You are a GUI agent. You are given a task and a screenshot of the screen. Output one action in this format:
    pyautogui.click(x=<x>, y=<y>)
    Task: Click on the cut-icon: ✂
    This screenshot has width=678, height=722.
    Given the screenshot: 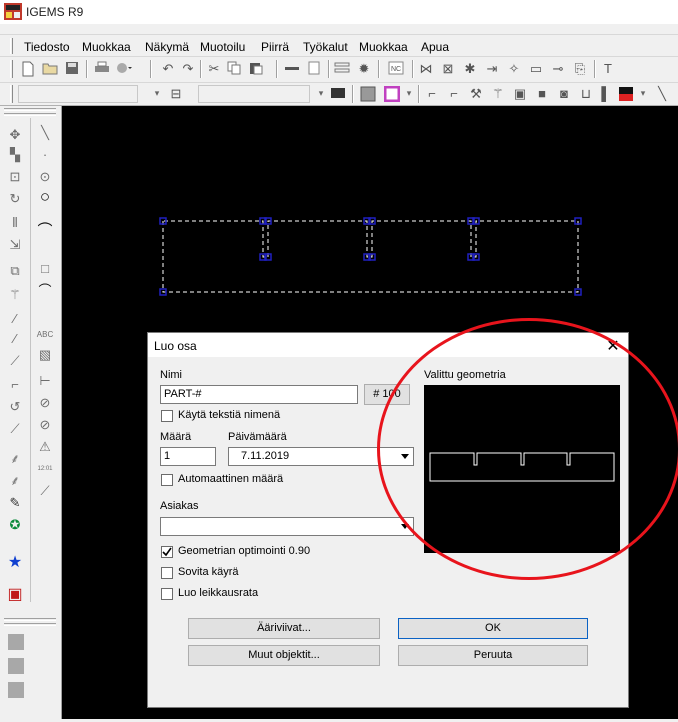 What is the action you would take?
    pyautogui.click(x=214, y=69)
    